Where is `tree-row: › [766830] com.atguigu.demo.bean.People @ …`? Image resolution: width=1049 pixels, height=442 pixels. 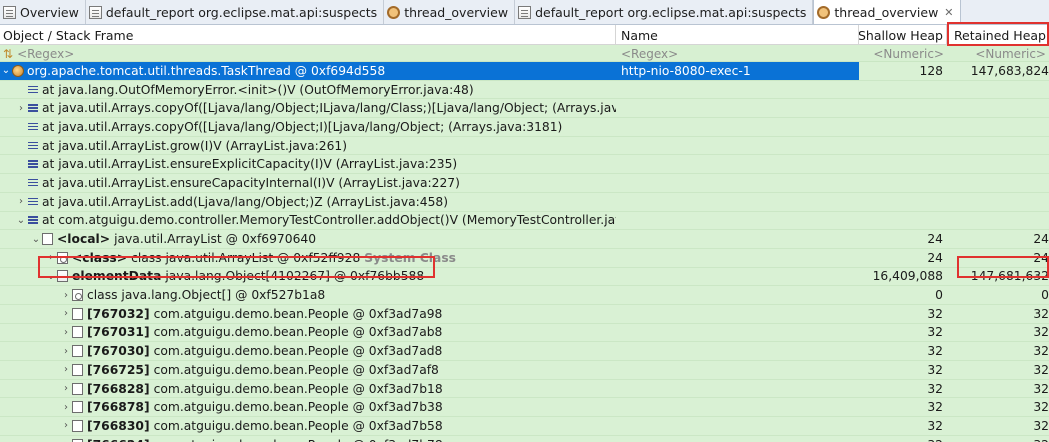 tree-row: › [766830] com.atguigu.demo.bean.People @ … is located at coordinates (524, 426).